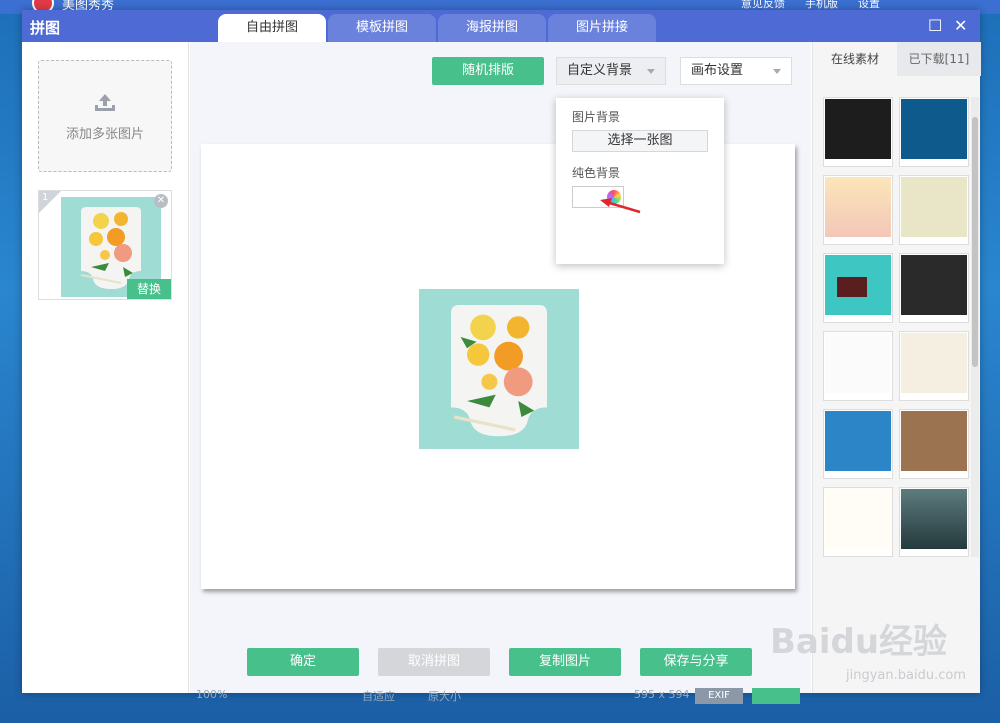  Describe the element at coordinates (855, 59) in the screenshot. I see `tab-online-materials: 在线素材` at that location.